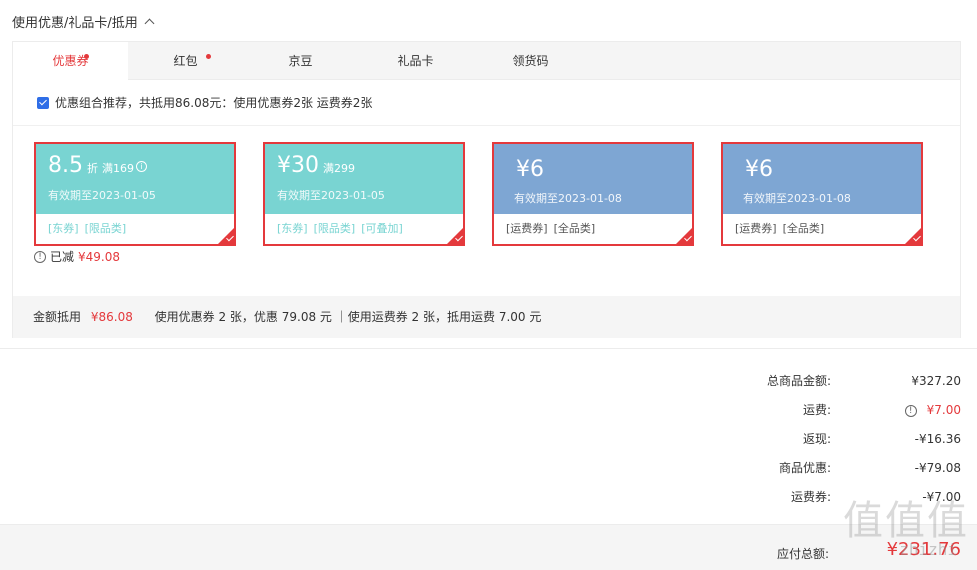  I want to click on total-row: 总商品金额: ¥327.20, so click(841, 384).